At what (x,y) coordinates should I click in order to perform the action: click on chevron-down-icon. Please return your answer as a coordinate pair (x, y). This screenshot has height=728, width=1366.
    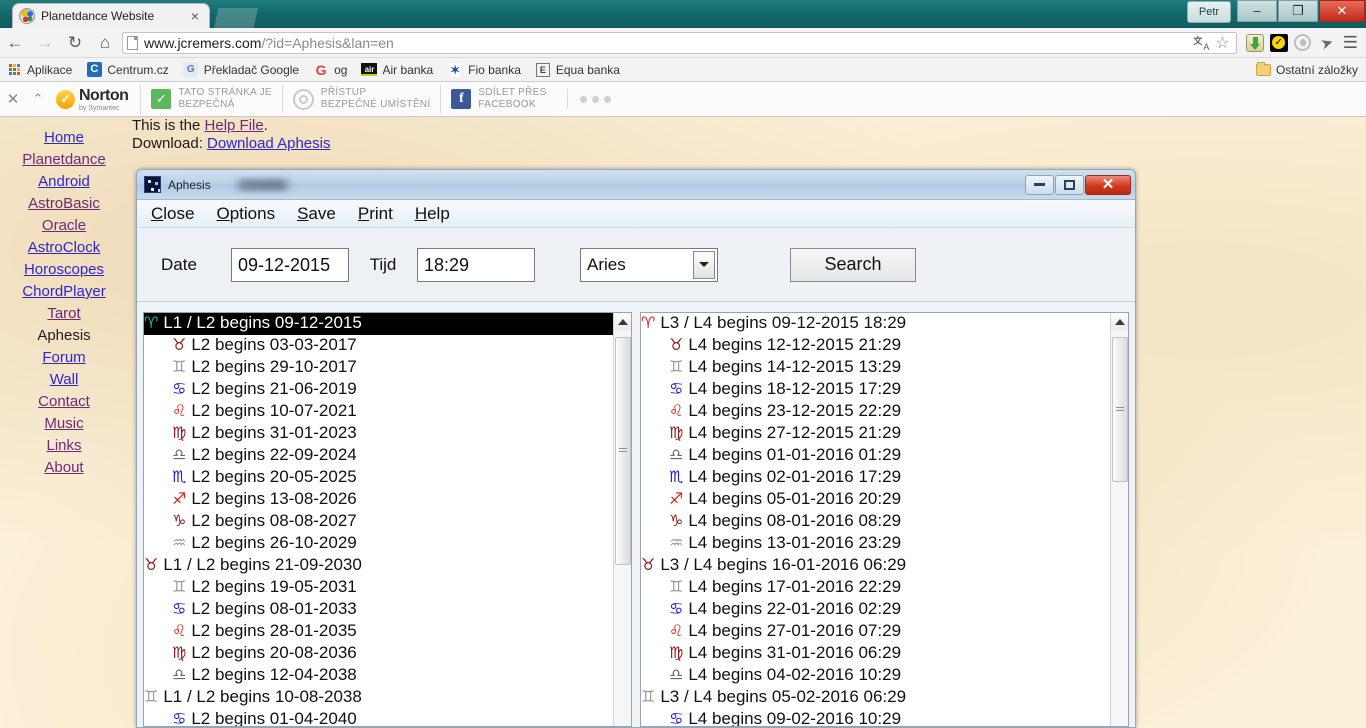
    Looking at the image, I should click on (704, 264).